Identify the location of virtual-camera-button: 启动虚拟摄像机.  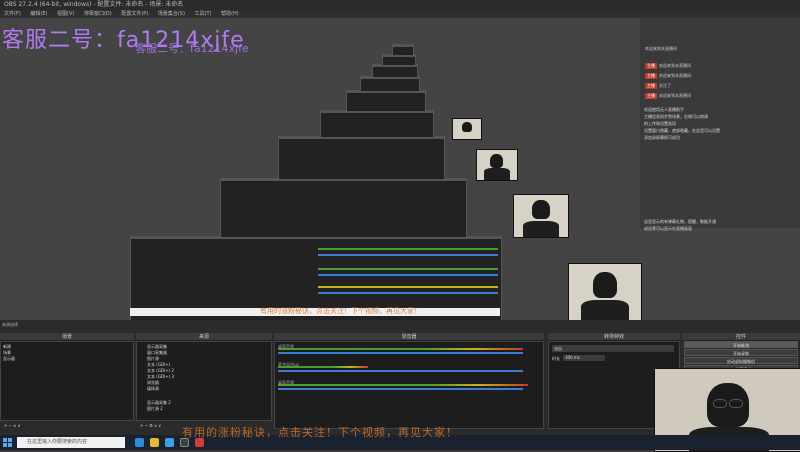
(741, 360).